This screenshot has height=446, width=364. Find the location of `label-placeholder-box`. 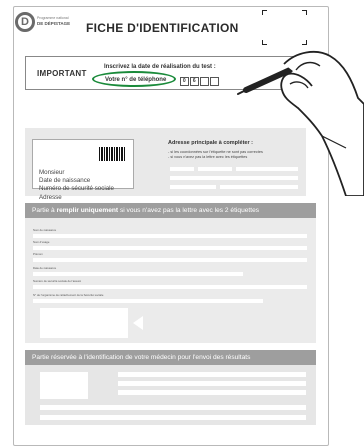

label-placeholder-box is located at coordinates (84, 323).